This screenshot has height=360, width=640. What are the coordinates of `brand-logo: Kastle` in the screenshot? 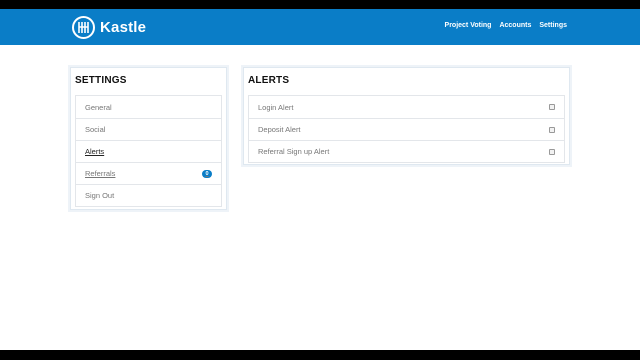 It's located at (109, 27).